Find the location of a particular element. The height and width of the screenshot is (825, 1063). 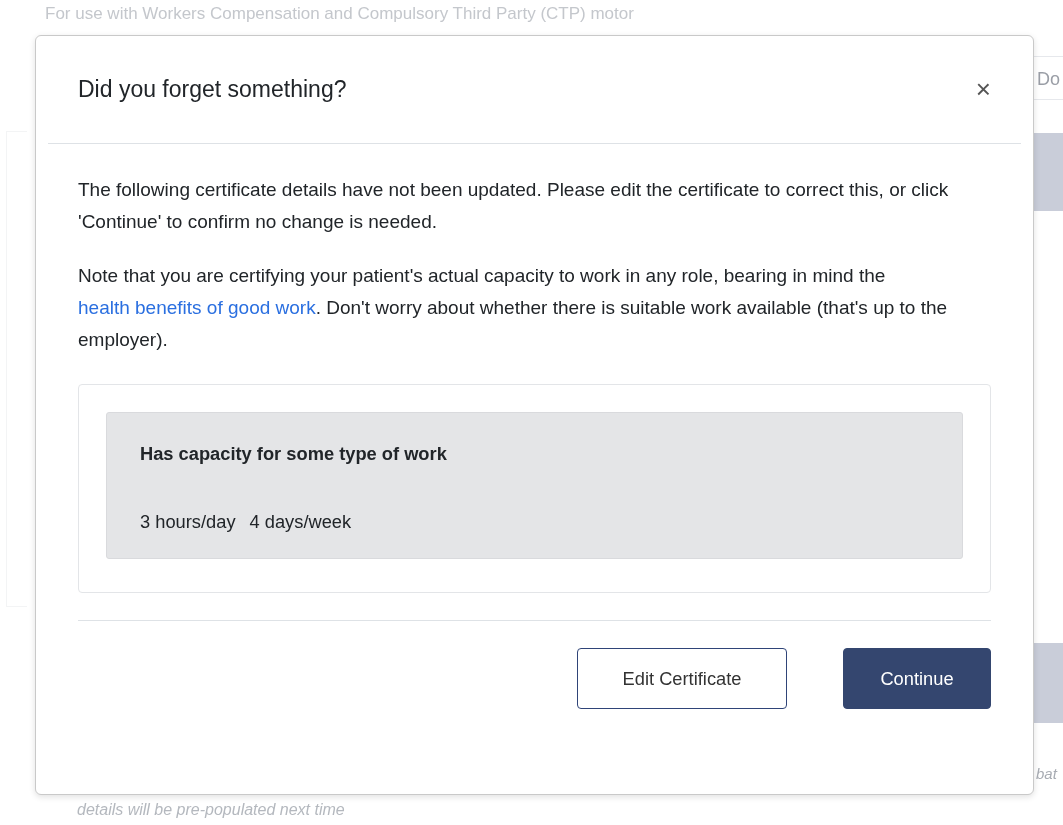

message-text: The following certificate details have not been updated. Please edit the certificate to correct this, or click 'Continue' to confirm no change is needed. is located at coordinates (514, 206).